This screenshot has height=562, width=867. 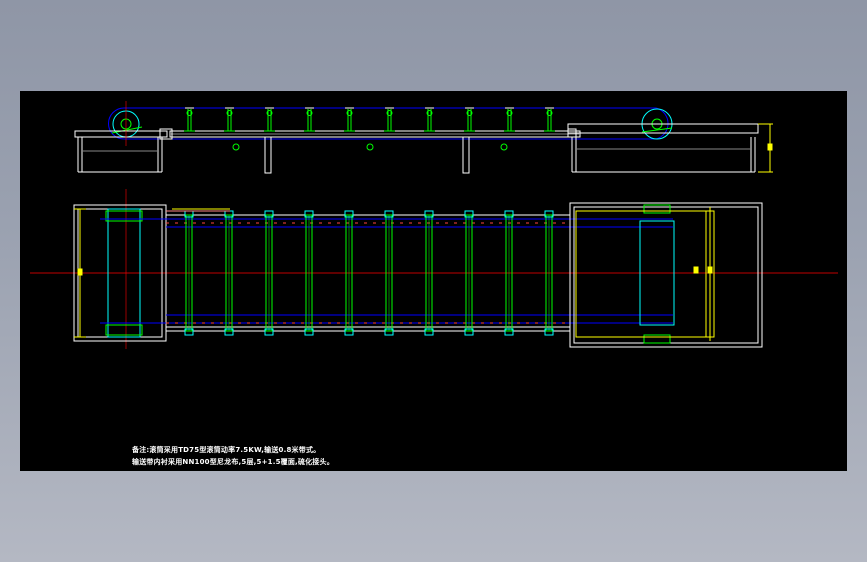 I want to click on note-line-2: 输送带内衬采用NN100型尼龙布,5层,5+1.5覆面,硫化接头。, so click(x=233, y=462).